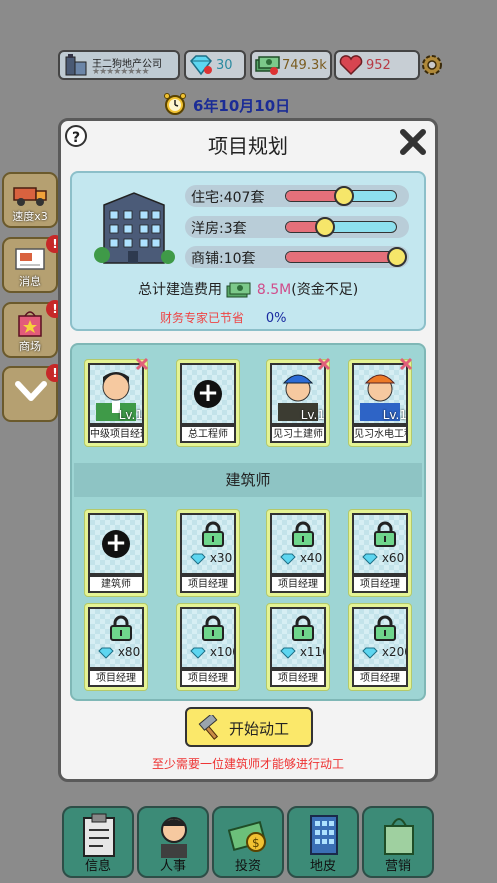 The height and width of the screenshot is (883, 497). What do you see at coordinates (398, 842) in the screenshot?
I see `nav-marketing: 营销` at bounding box center [398, 842].